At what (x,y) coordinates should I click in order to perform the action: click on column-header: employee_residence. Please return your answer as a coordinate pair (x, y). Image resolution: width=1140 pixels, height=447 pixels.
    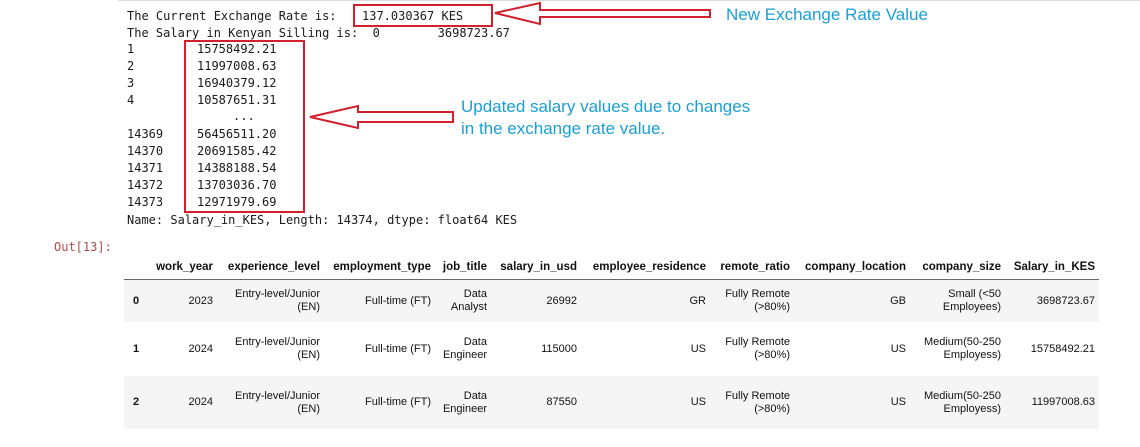
    Looking at the image, I should click on (645, 267).